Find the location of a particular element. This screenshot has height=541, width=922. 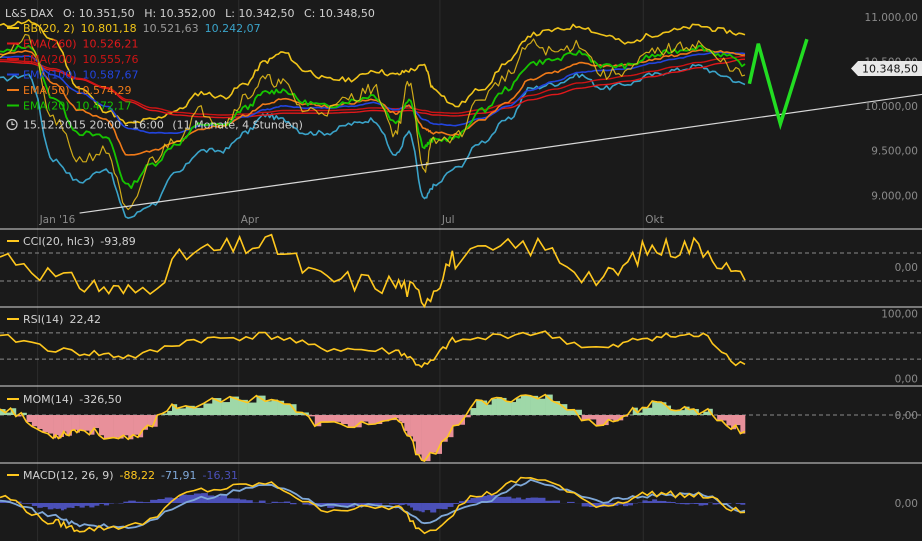

range-dates: 15.12.2015 20:00 - 16:00 is located at coordinates (93, 125).